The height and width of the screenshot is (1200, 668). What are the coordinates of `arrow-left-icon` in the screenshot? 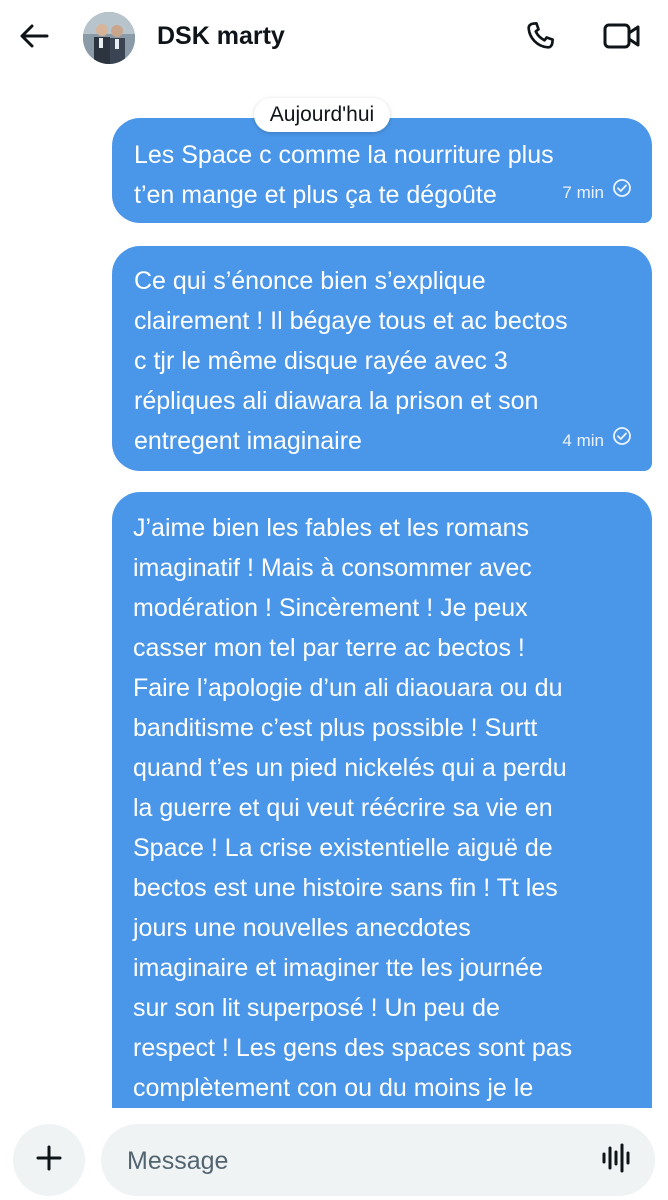 It's located at (34, 38).